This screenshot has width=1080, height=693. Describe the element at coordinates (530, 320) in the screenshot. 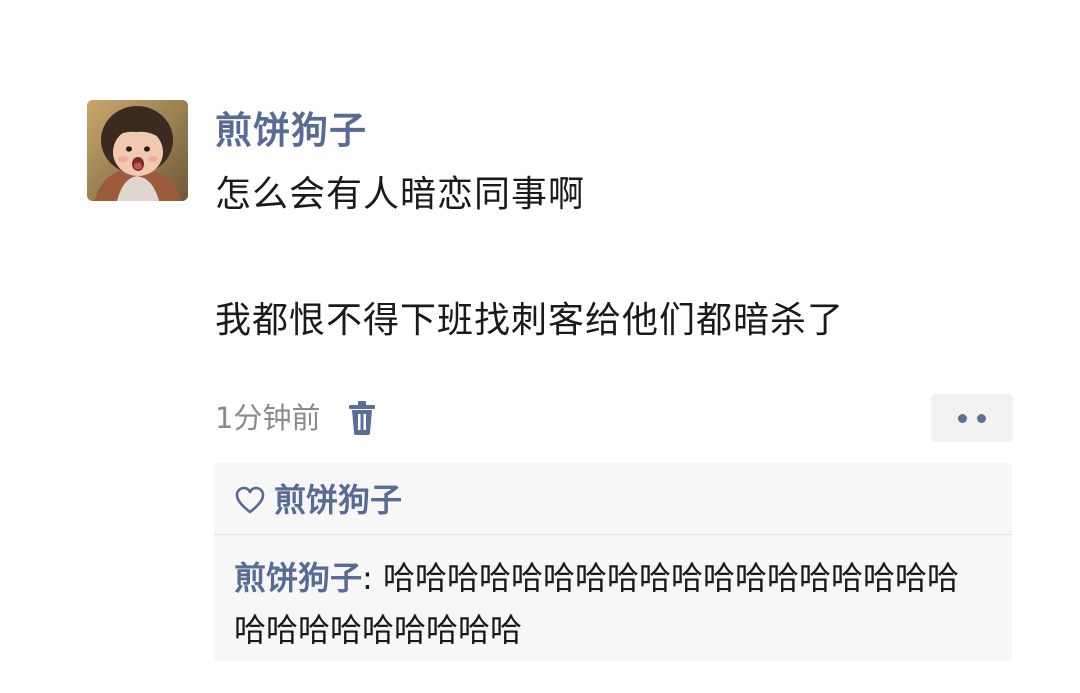

I see `post-text-line: 我都恨不得下班找刺客给他们都暗杀了` at that location.